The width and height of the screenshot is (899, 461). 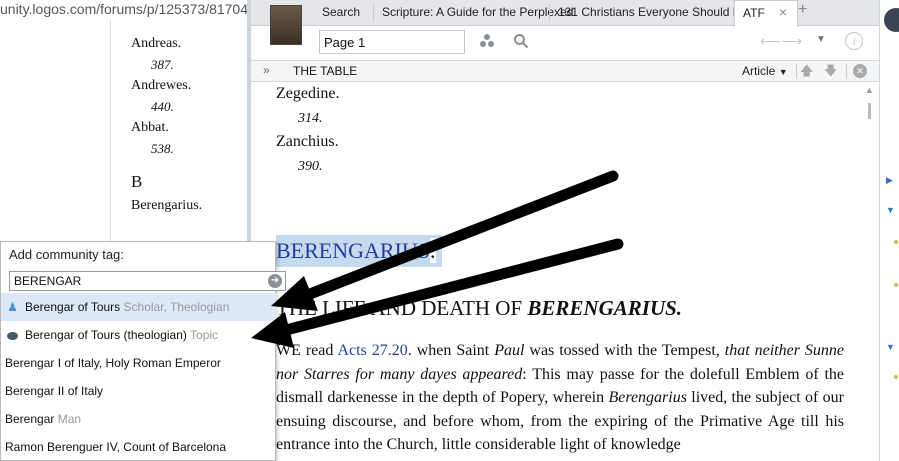 I want to click on tag-result-label: Berengar II of Italy, so click(x=54, y=391).